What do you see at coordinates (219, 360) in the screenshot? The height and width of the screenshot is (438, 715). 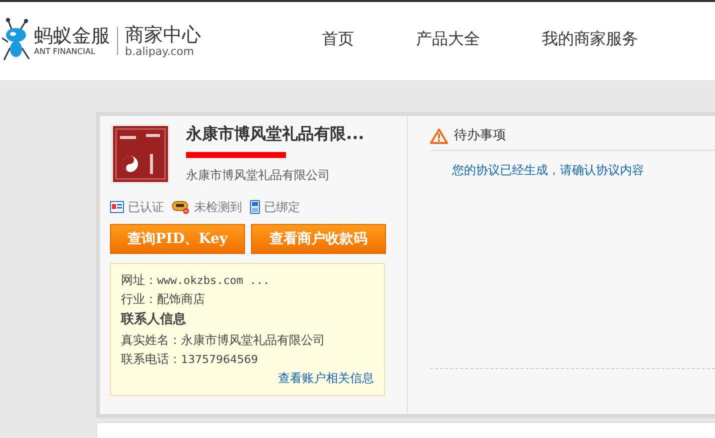 I see `phone-value: 13757964569` at bounding box center [219, 360].